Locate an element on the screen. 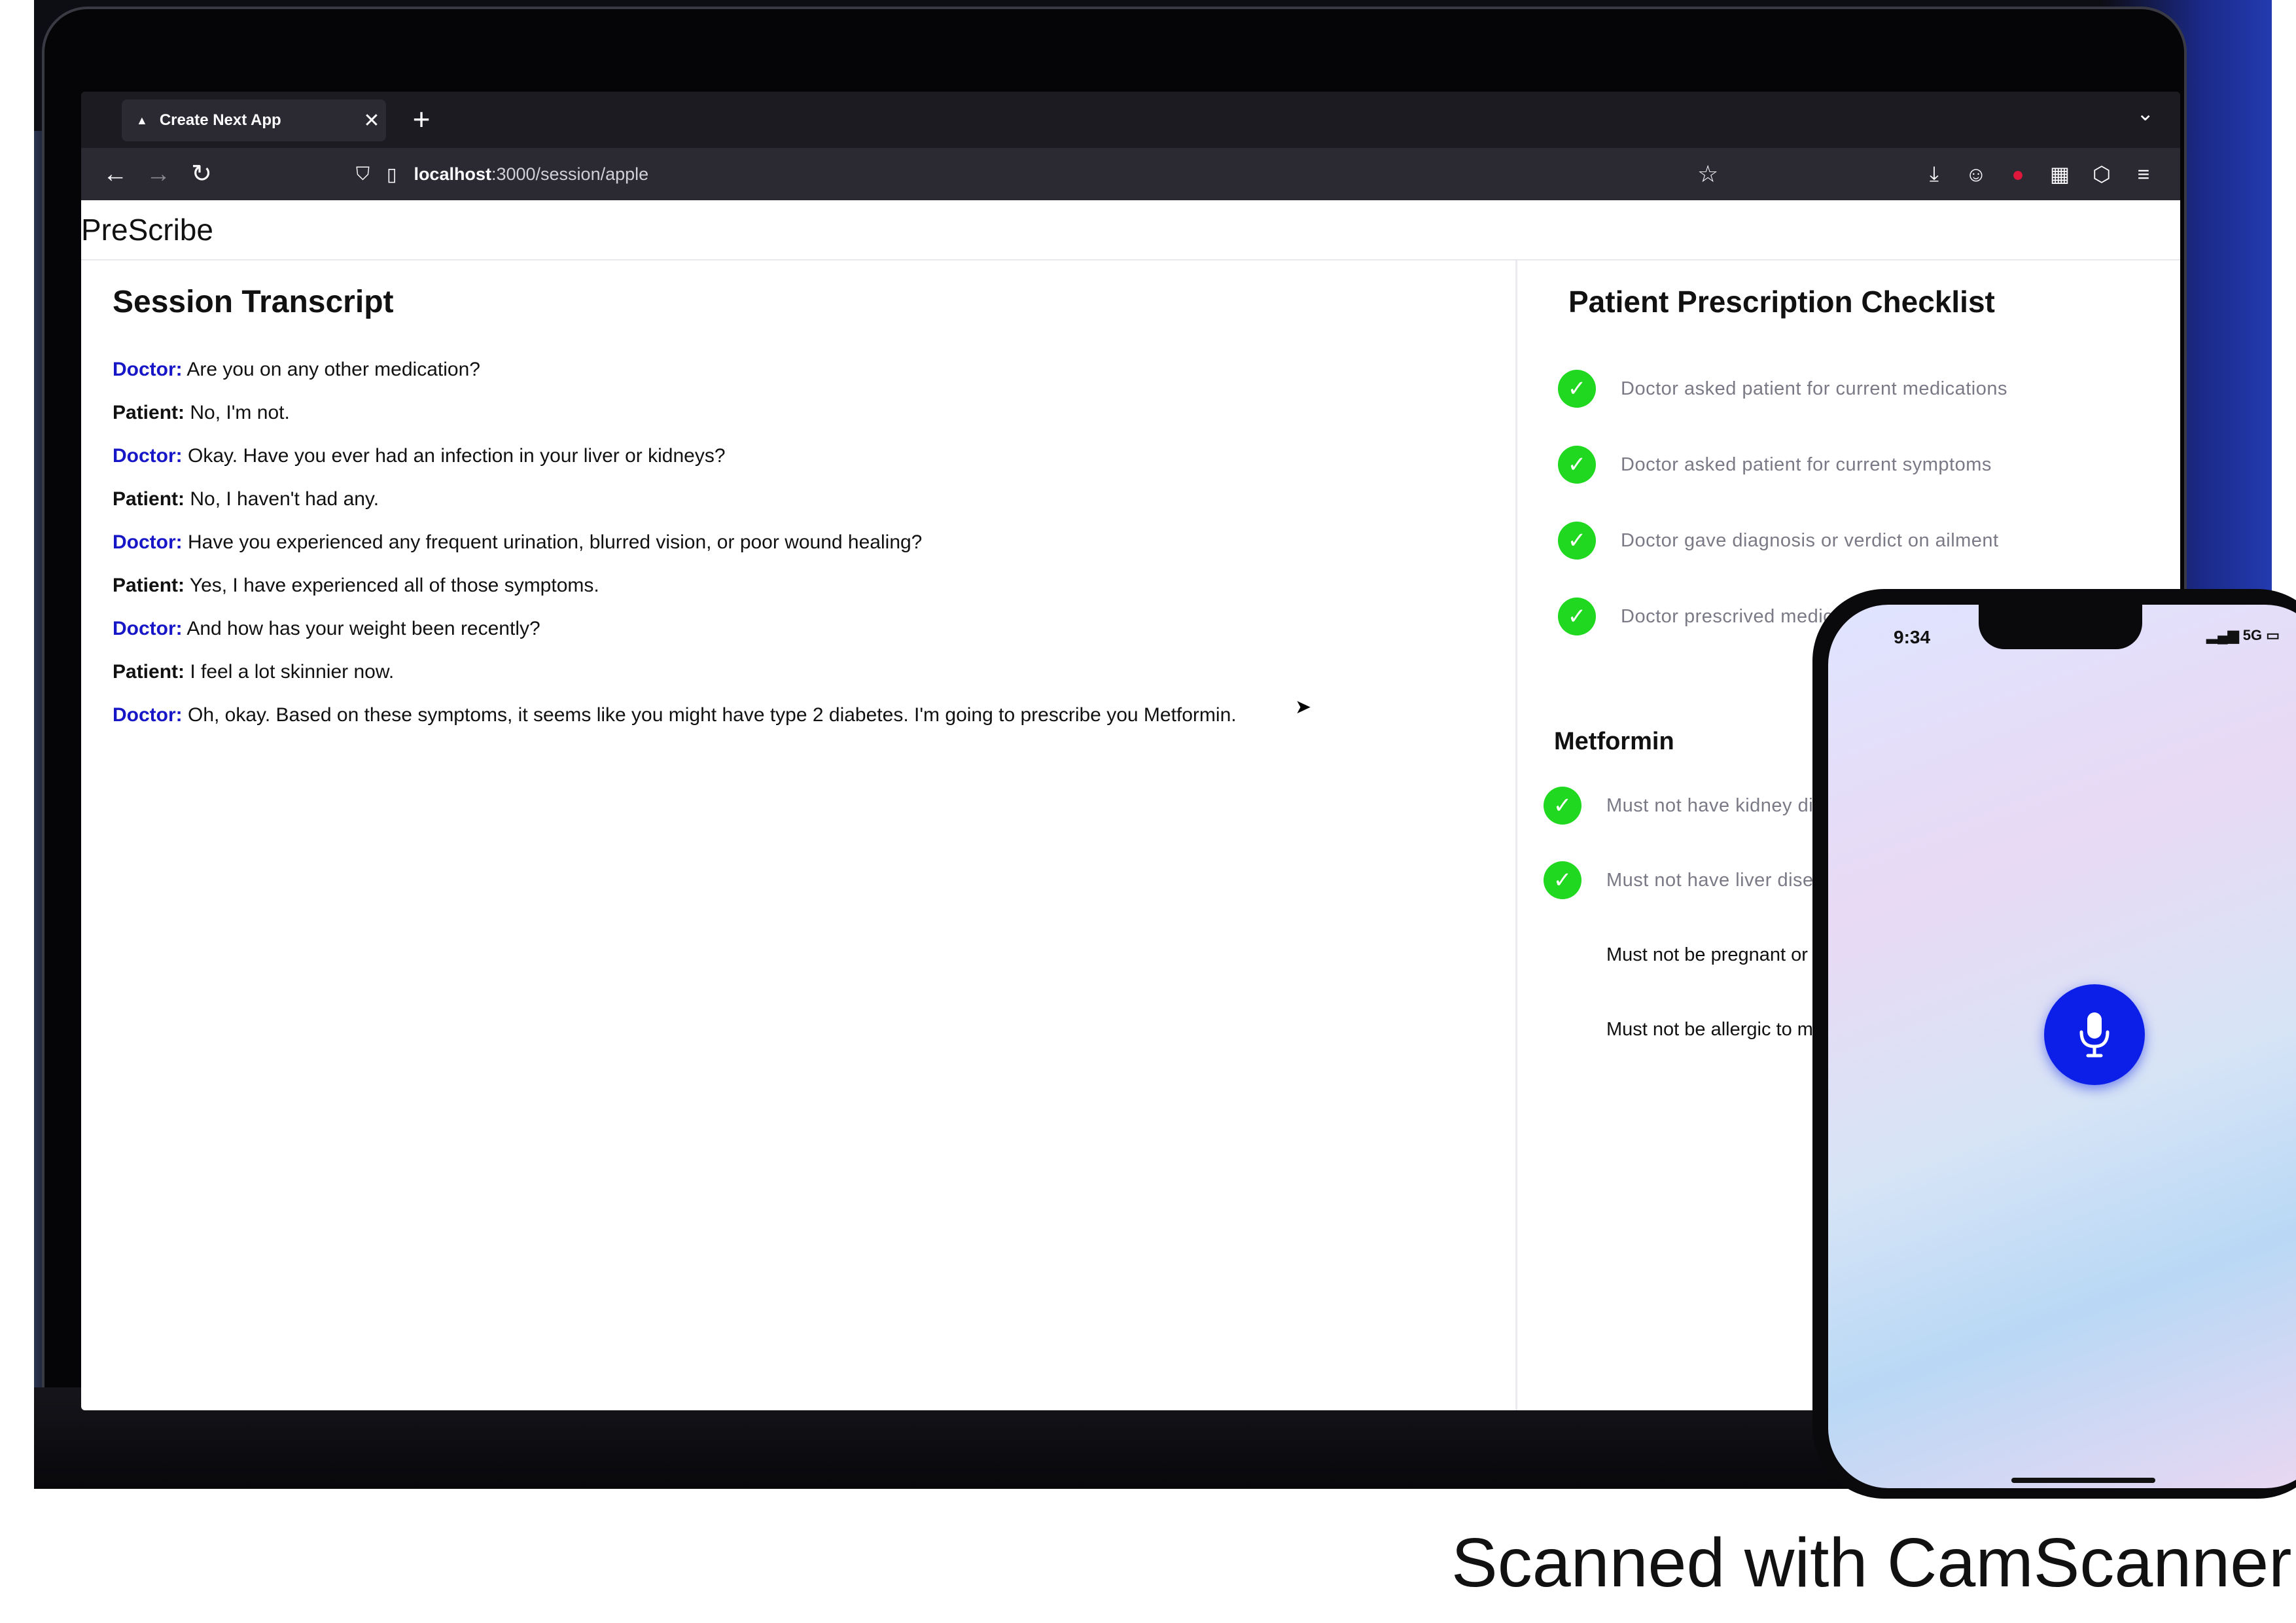 This screenshot has height=1623, width=2296. line-text: And how has your weight been recently? is located at coordinates (361, 629).